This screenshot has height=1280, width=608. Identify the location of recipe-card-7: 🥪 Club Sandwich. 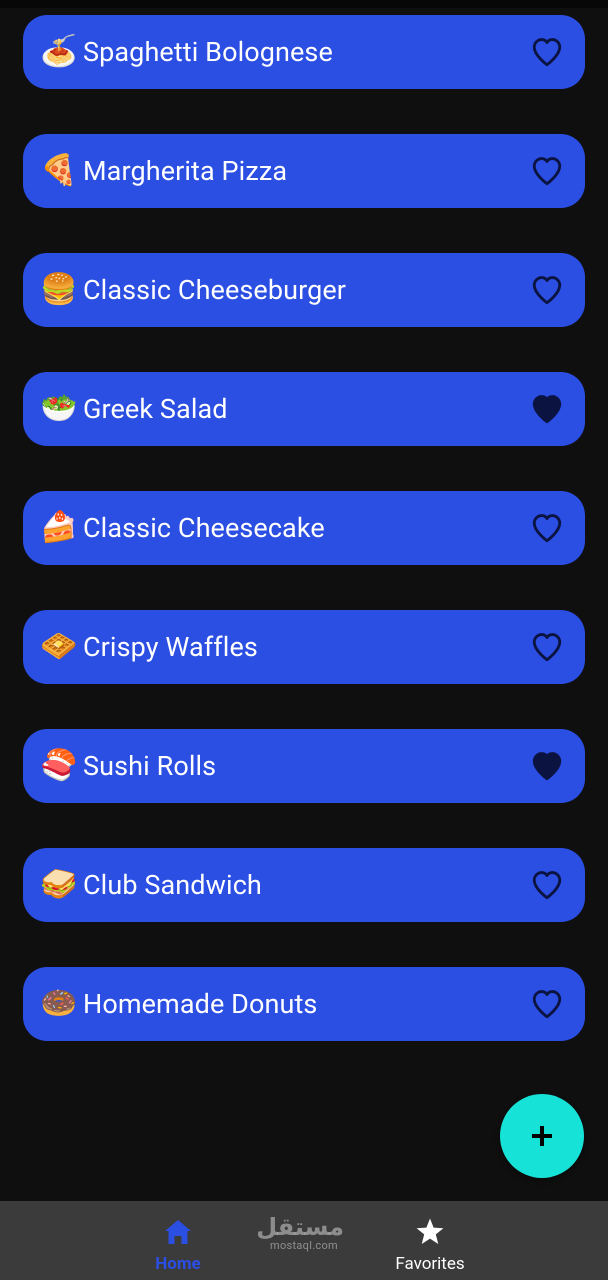
(304, 885).